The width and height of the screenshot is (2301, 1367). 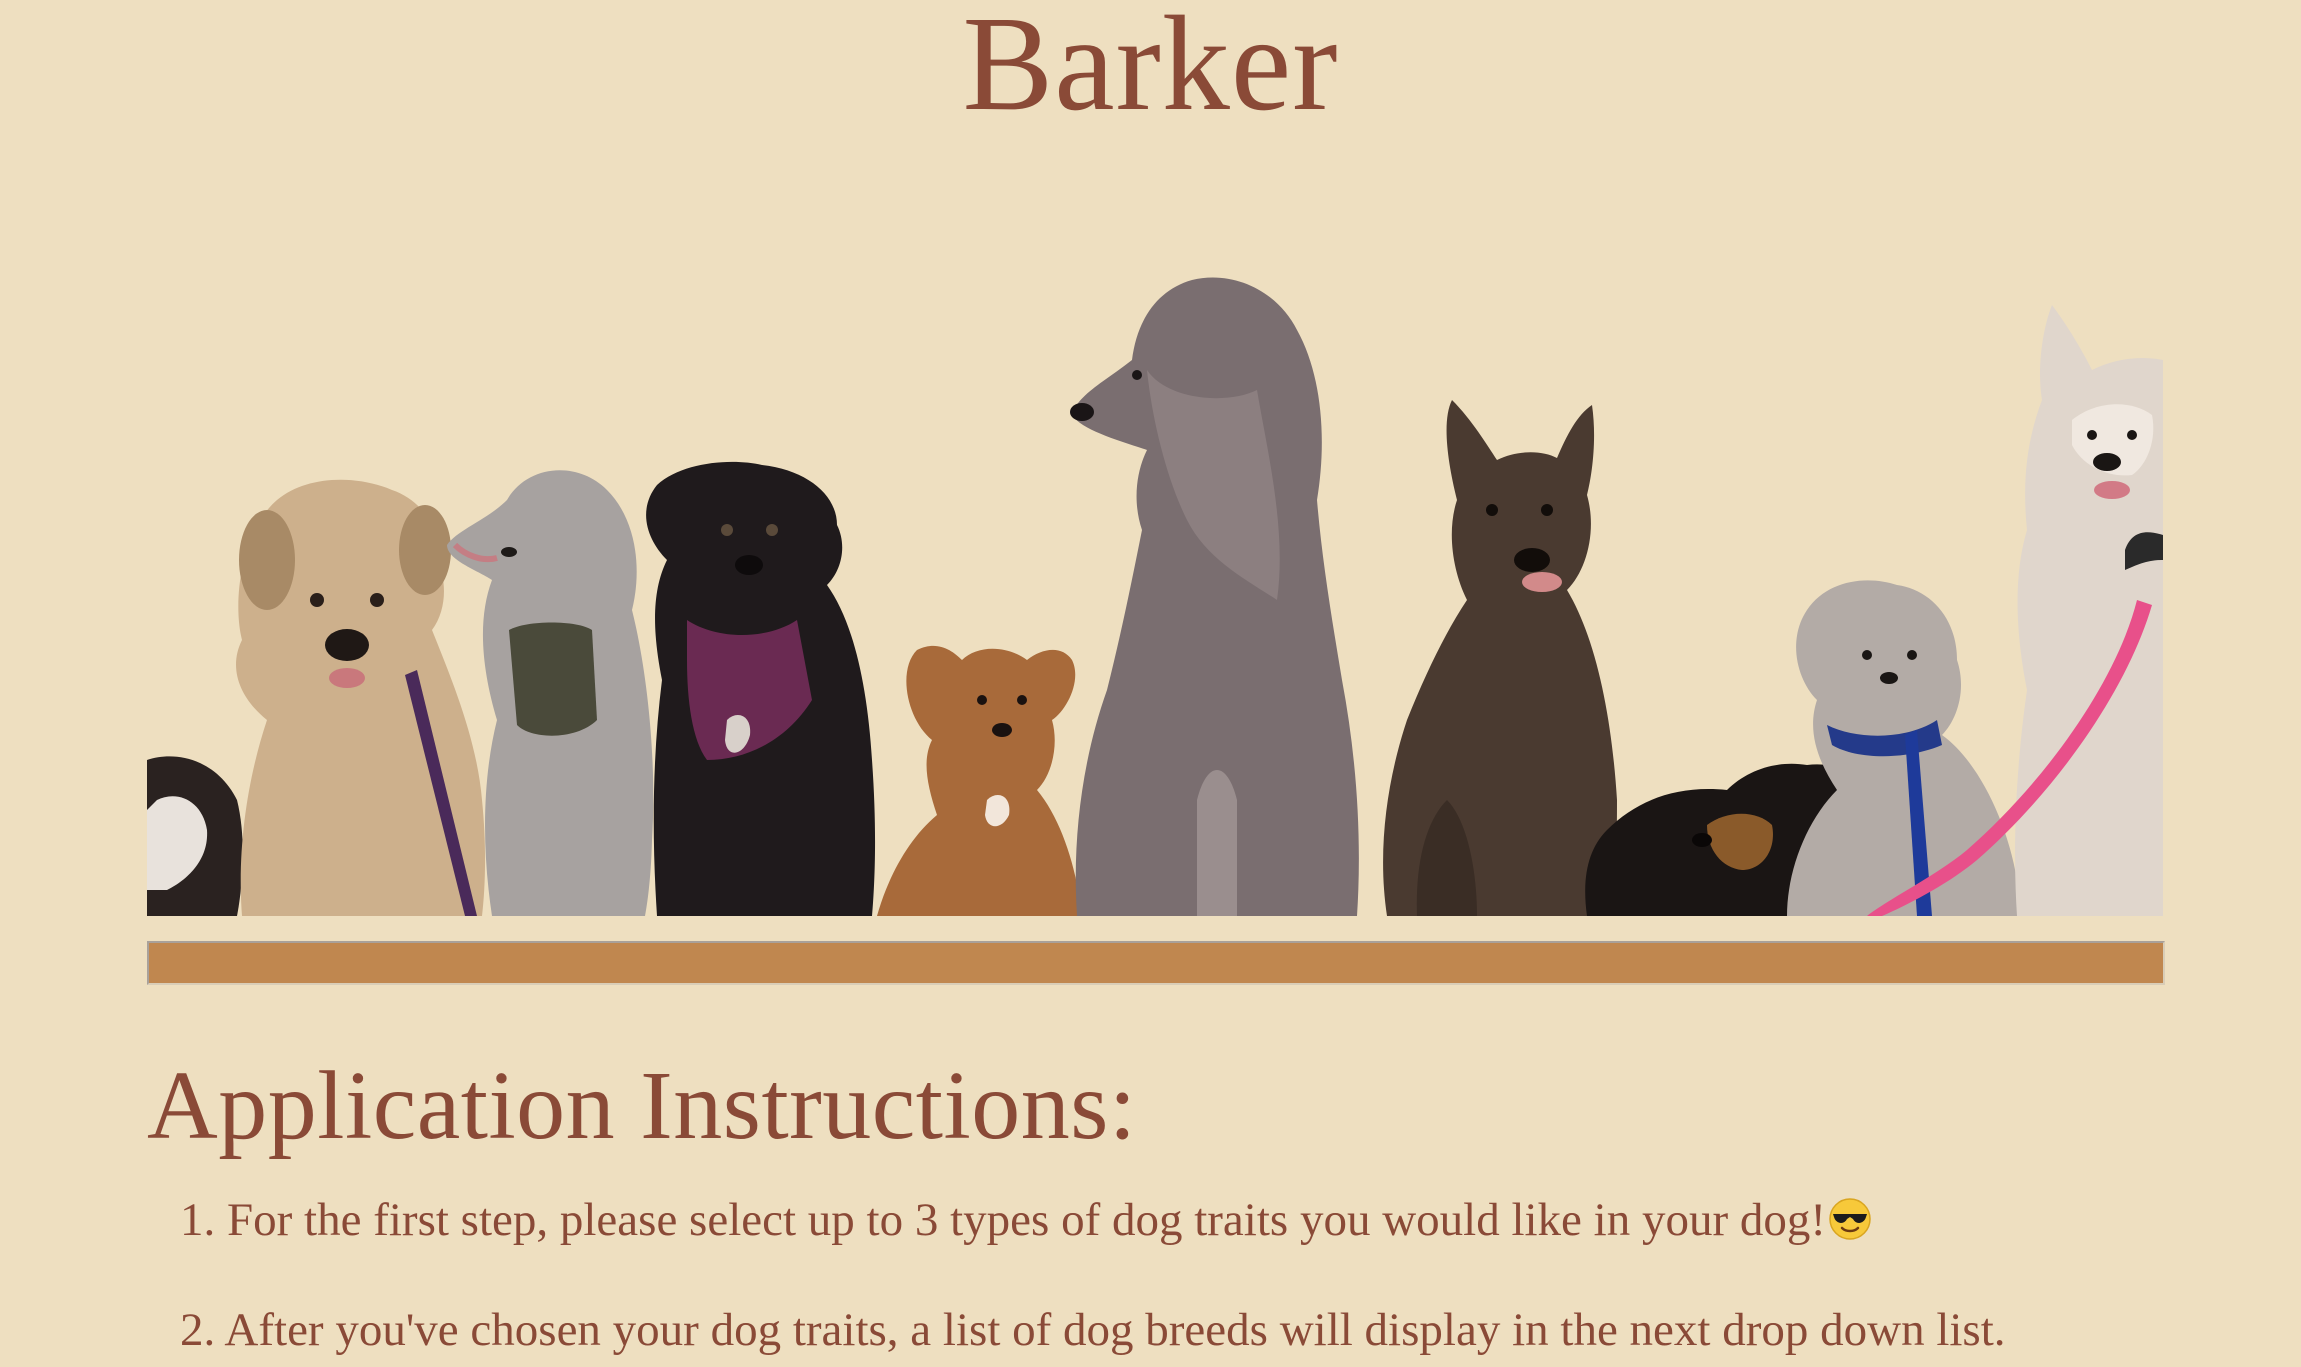 I want to click on dog-partial-left, so click(x=195, y=836).